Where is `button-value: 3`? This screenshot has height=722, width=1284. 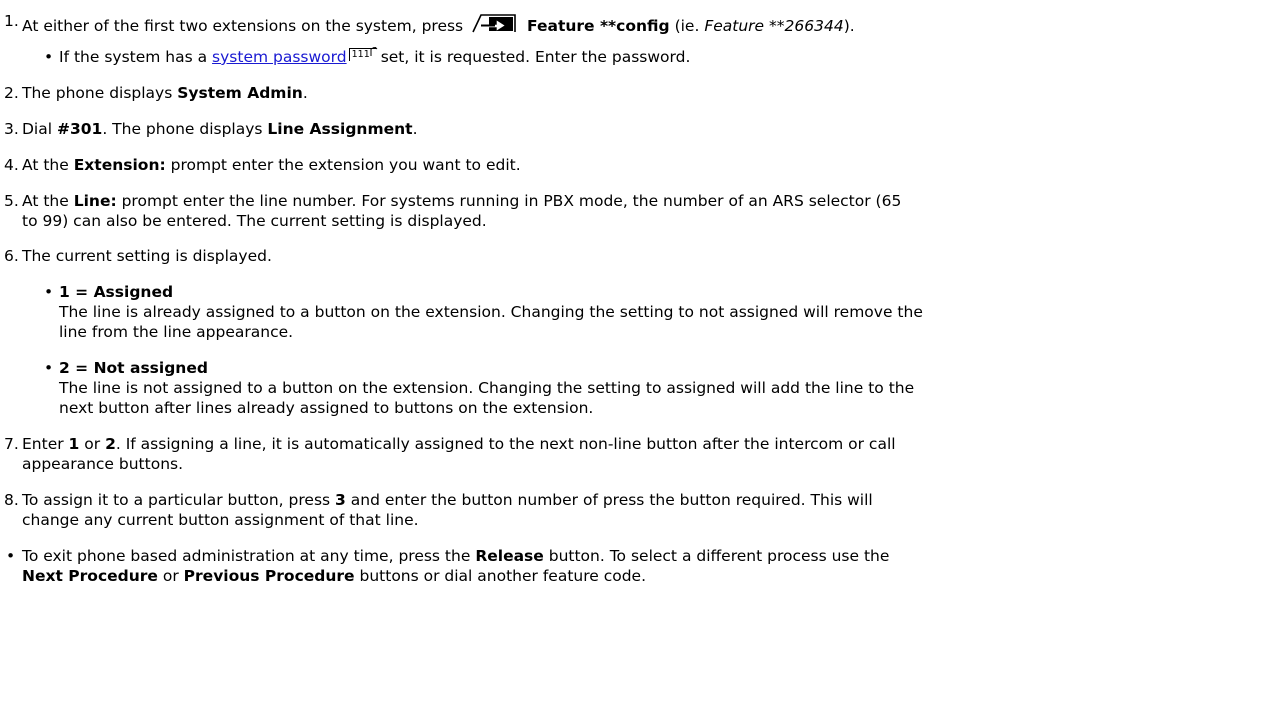
button-value: 3 is located at coordinates (340, 500).